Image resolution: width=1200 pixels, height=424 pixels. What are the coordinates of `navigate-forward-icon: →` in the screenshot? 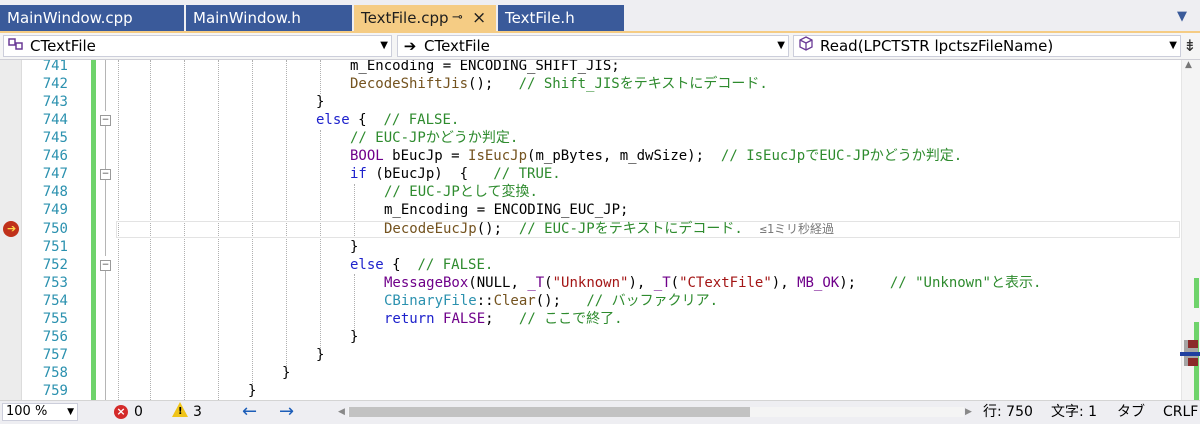 It's located at (286, 412).